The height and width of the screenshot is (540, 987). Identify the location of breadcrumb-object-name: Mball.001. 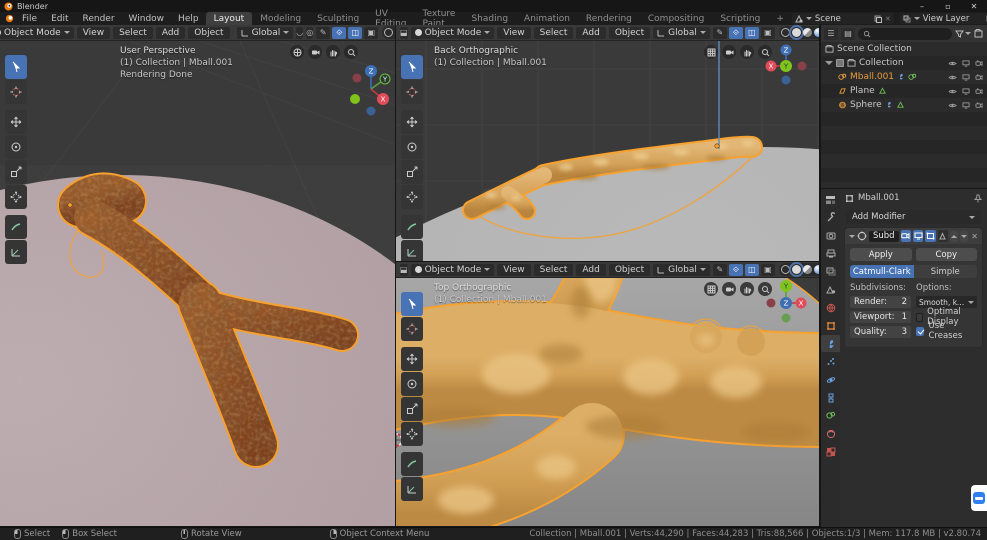
(879, 198).